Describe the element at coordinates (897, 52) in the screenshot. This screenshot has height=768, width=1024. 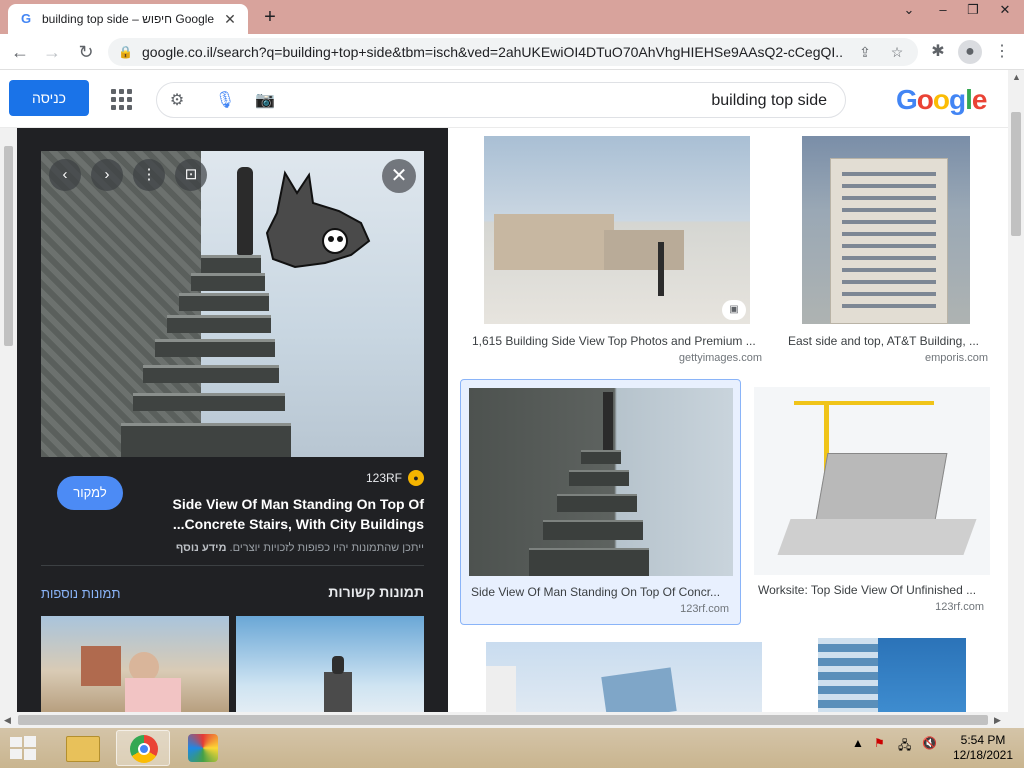
I see `bookmark-star-icon: ☆` at that location.